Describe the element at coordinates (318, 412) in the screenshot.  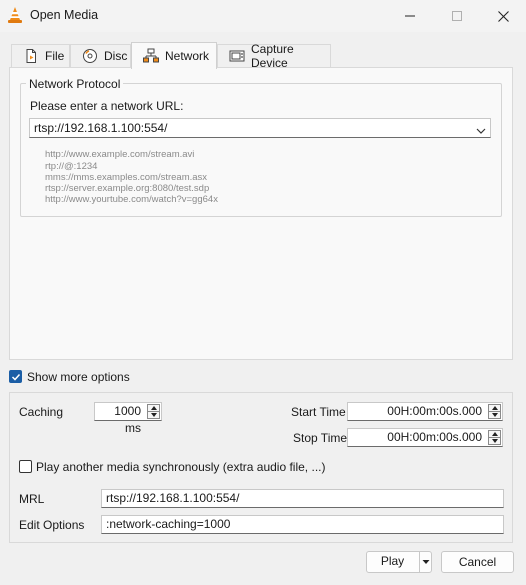
I see `start-time-label: Start Time` at that location.